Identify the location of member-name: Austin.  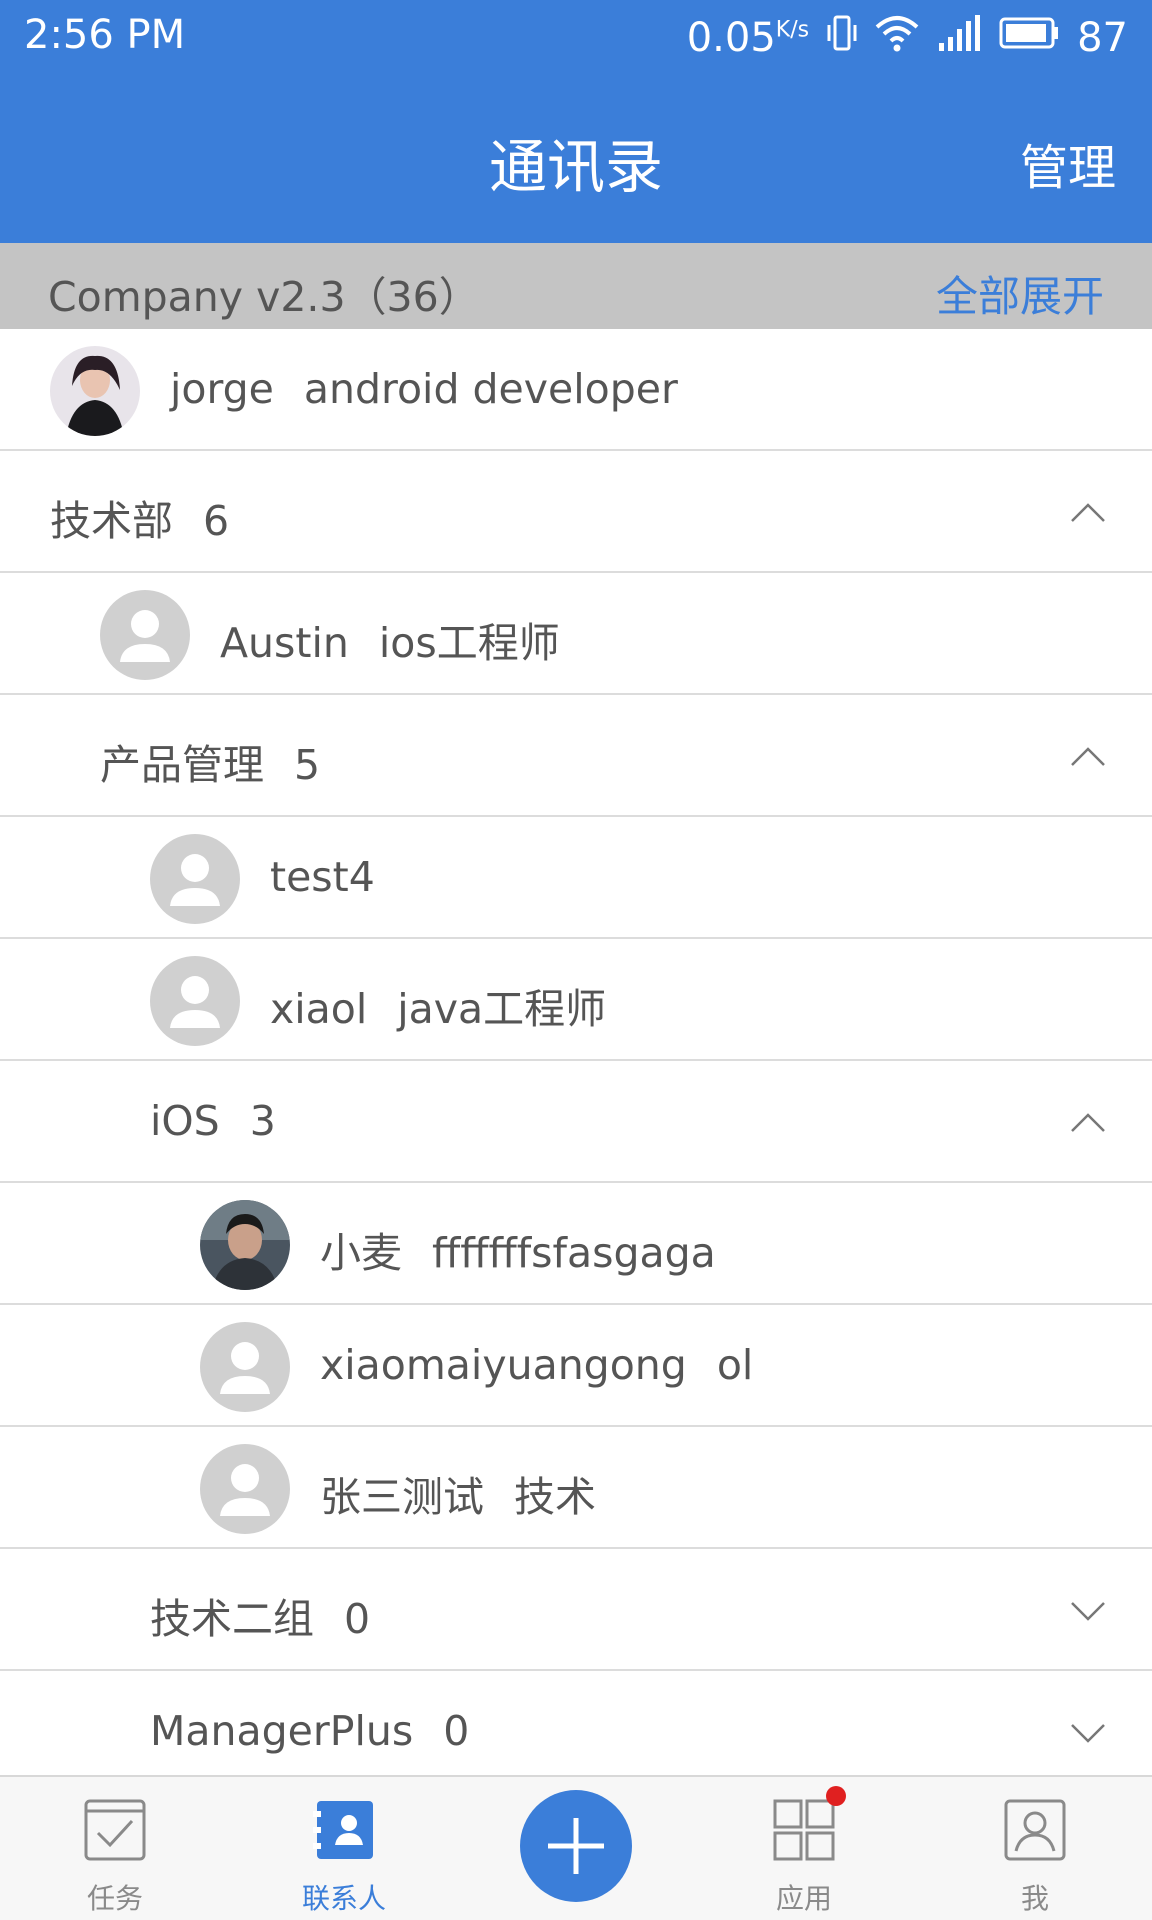
(284, 643).